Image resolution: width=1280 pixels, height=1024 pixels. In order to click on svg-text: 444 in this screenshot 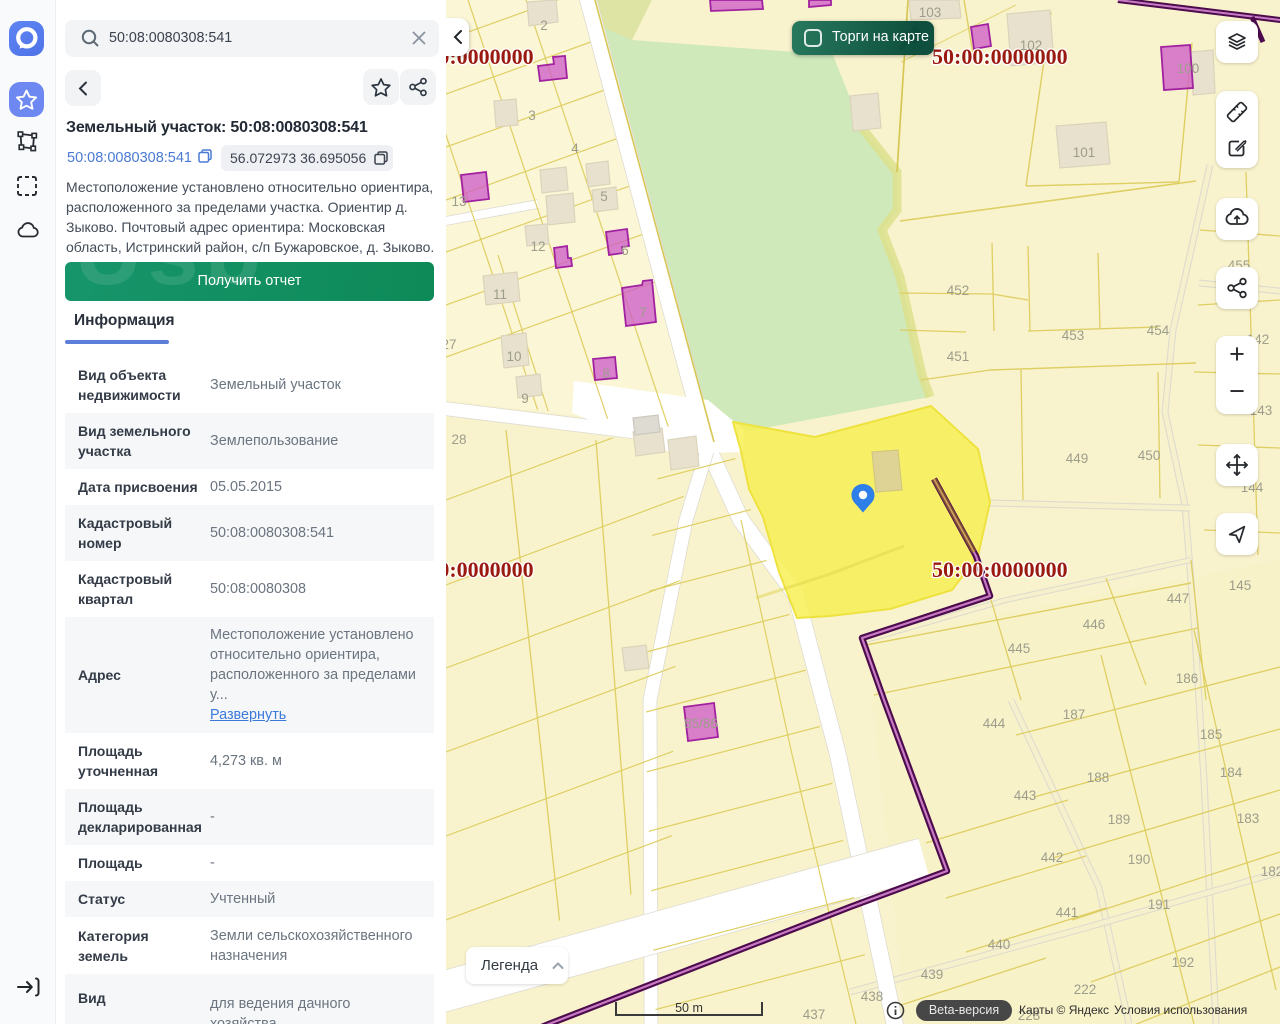, I will do `click(994, 723)`.